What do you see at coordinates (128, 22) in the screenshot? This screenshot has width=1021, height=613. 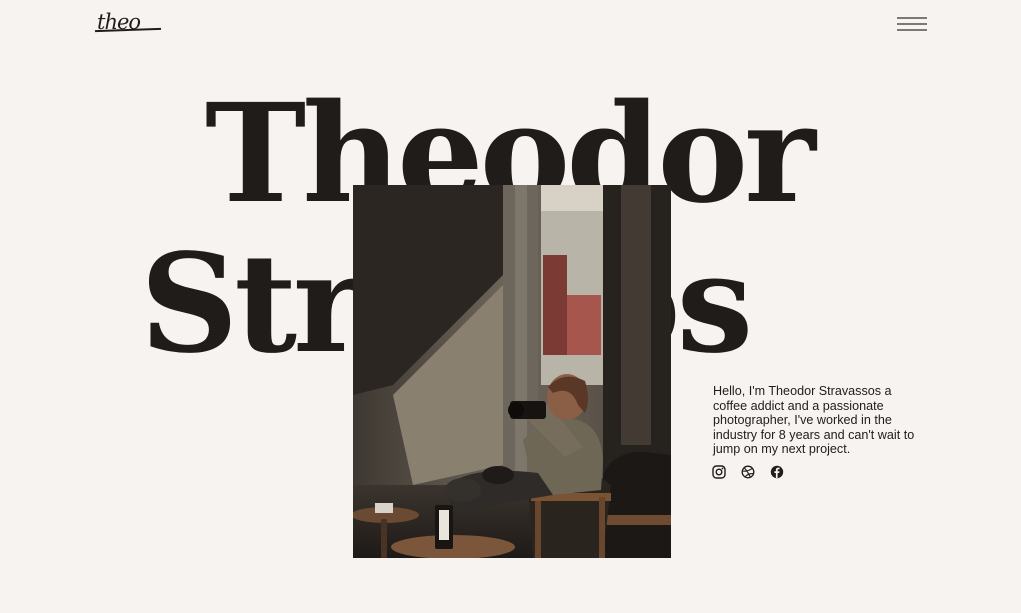 I see `site-logo: theo` at bounding box center [128, 22].